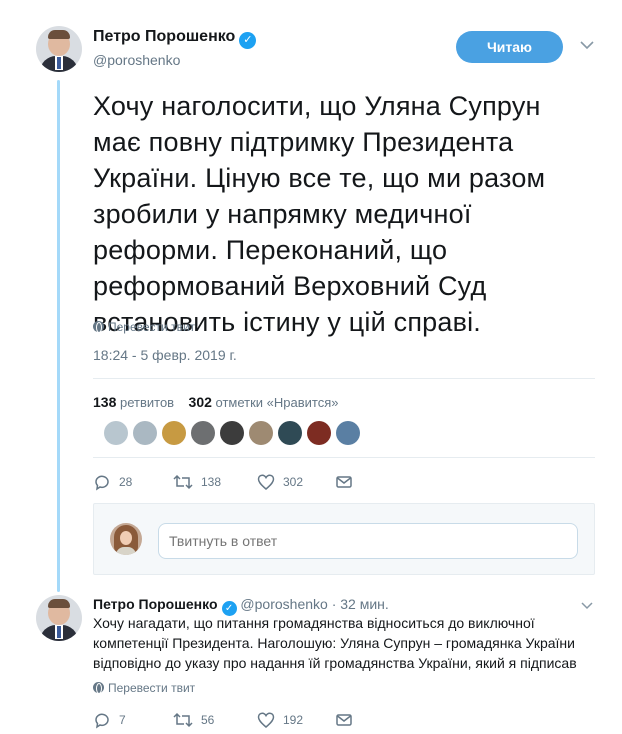  Describe the element at coordinates (293, 482) in the screenshot. I see `like-count: 302` at that location.